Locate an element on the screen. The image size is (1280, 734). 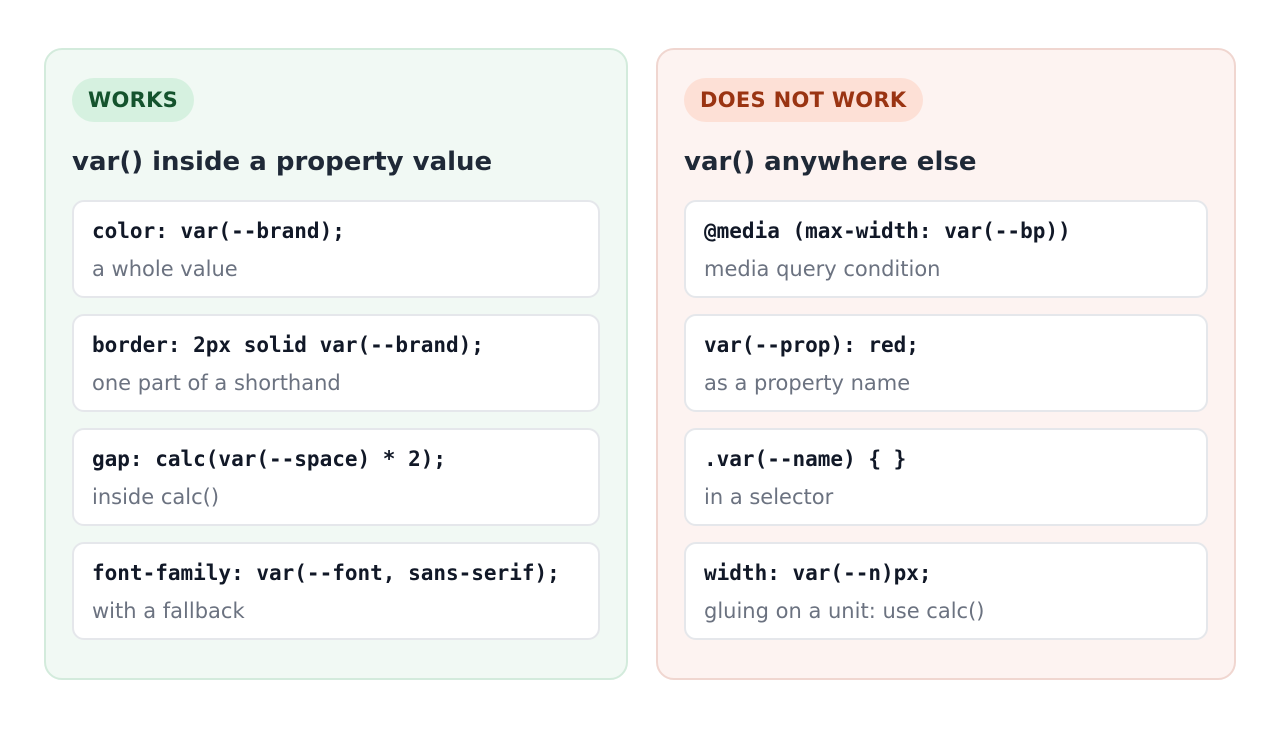
example-code: font-family: var(--font, sans-serif); is located at coordinates (326, 573).